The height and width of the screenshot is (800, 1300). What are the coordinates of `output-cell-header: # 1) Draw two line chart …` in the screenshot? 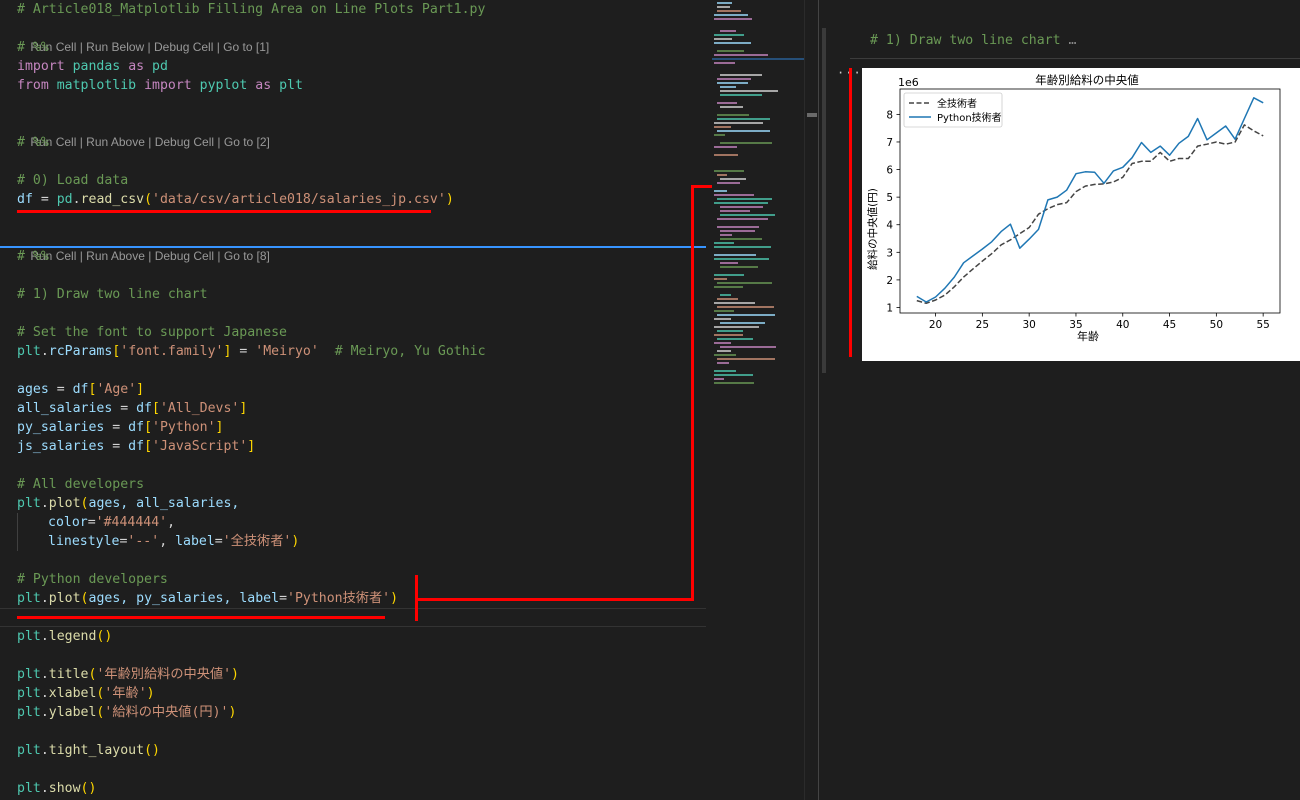 It's located at (973, 40).